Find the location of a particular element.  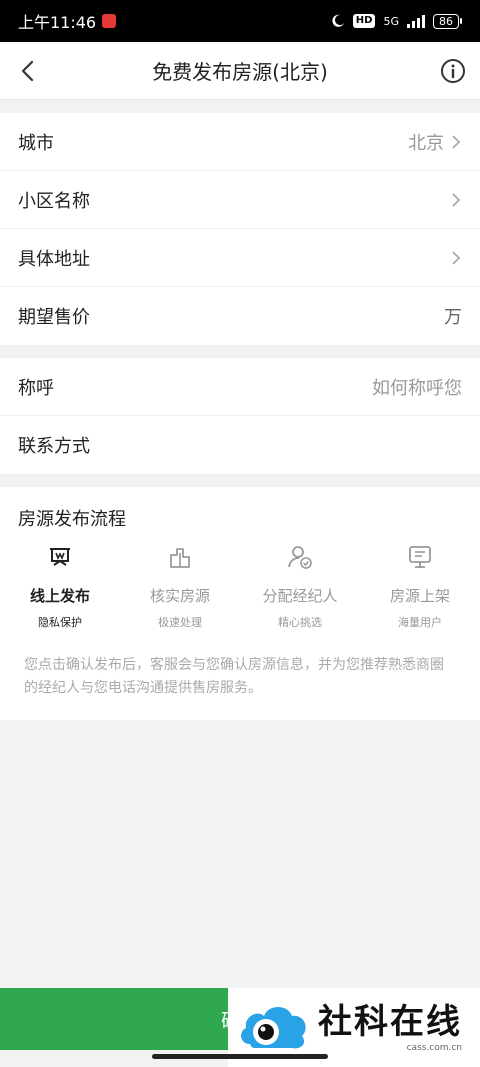

status-right: HD 5G 86 is located at coordinates (396, 21).